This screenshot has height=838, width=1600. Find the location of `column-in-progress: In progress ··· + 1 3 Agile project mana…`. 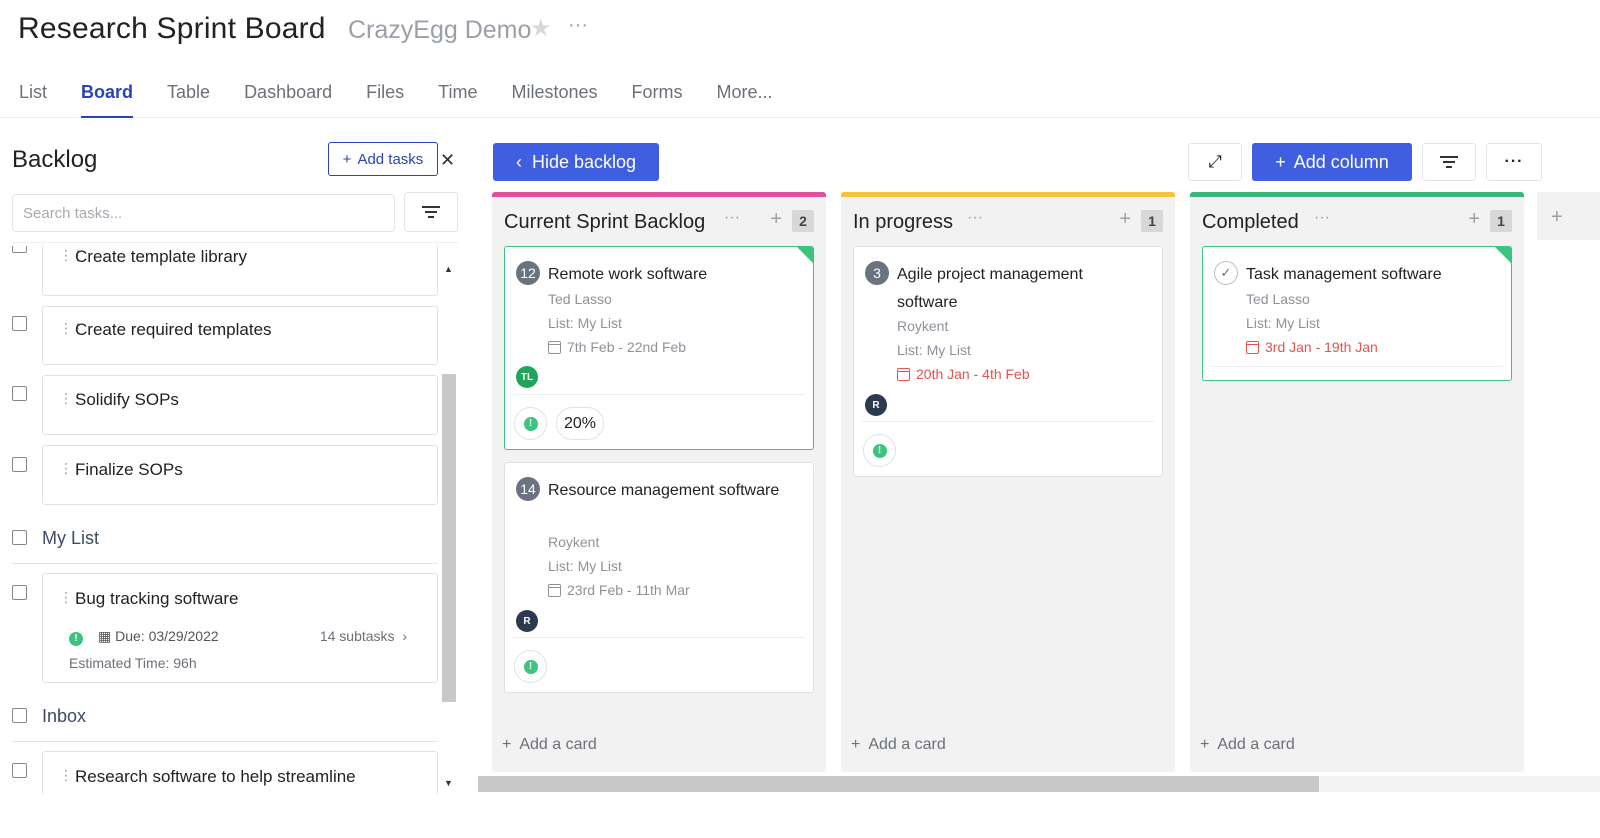

column-in-progress: In progress ··· + 1 3 Agile project mana… is located at coordinates (1008, 482).